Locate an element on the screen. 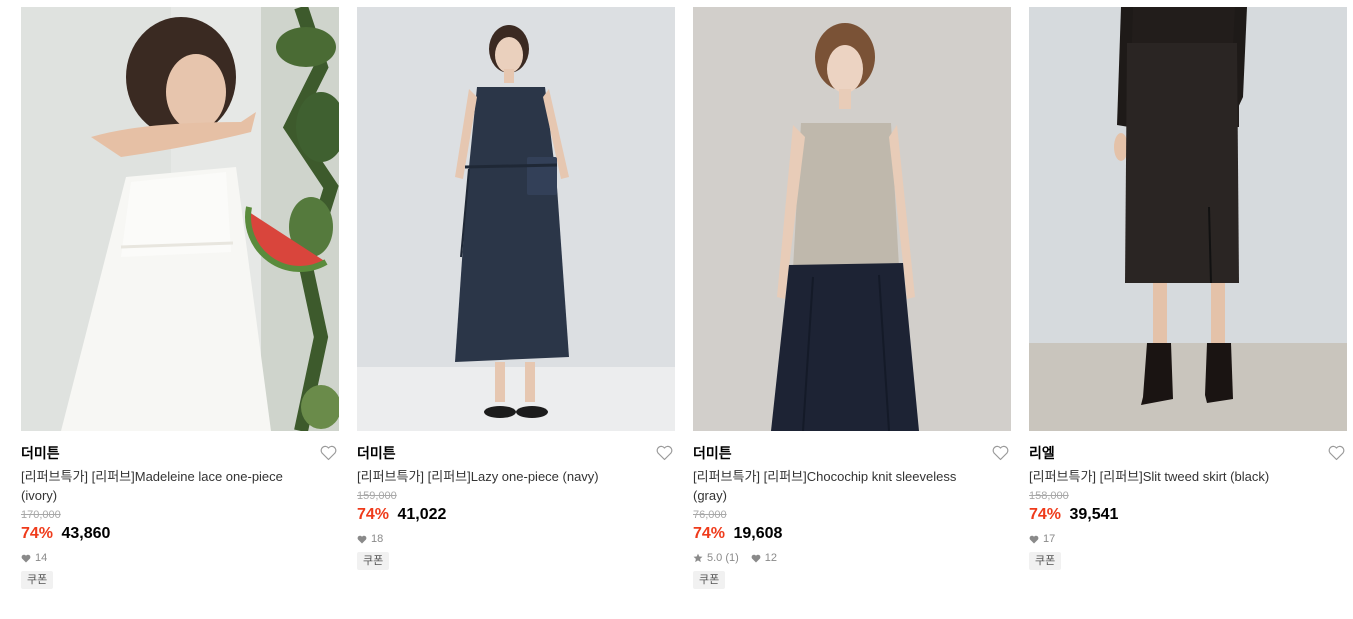  rating: 5.0 (1) is located at coordinates (716, 558).